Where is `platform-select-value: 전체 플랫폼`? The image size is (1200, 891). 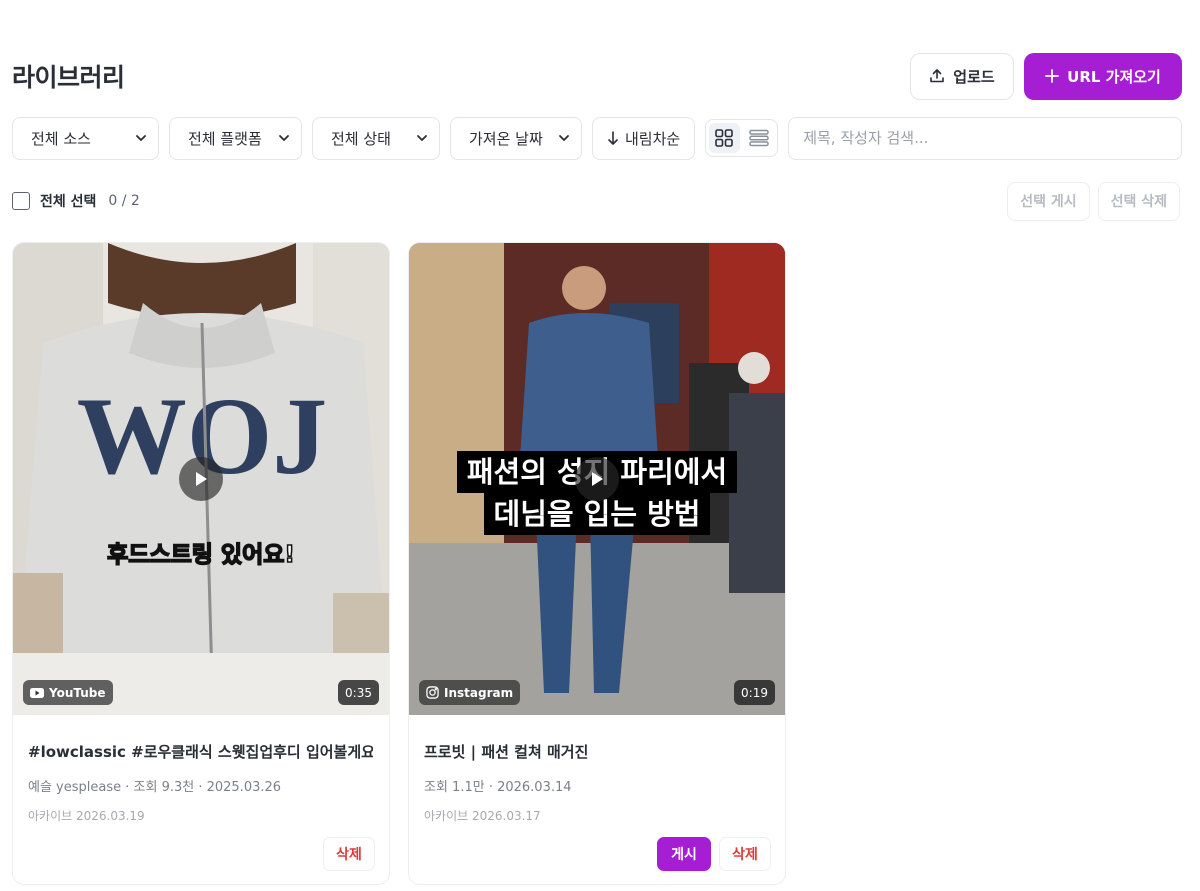 platform-select-value: 전체 플랫폼 is located at coordinates (225, 138).